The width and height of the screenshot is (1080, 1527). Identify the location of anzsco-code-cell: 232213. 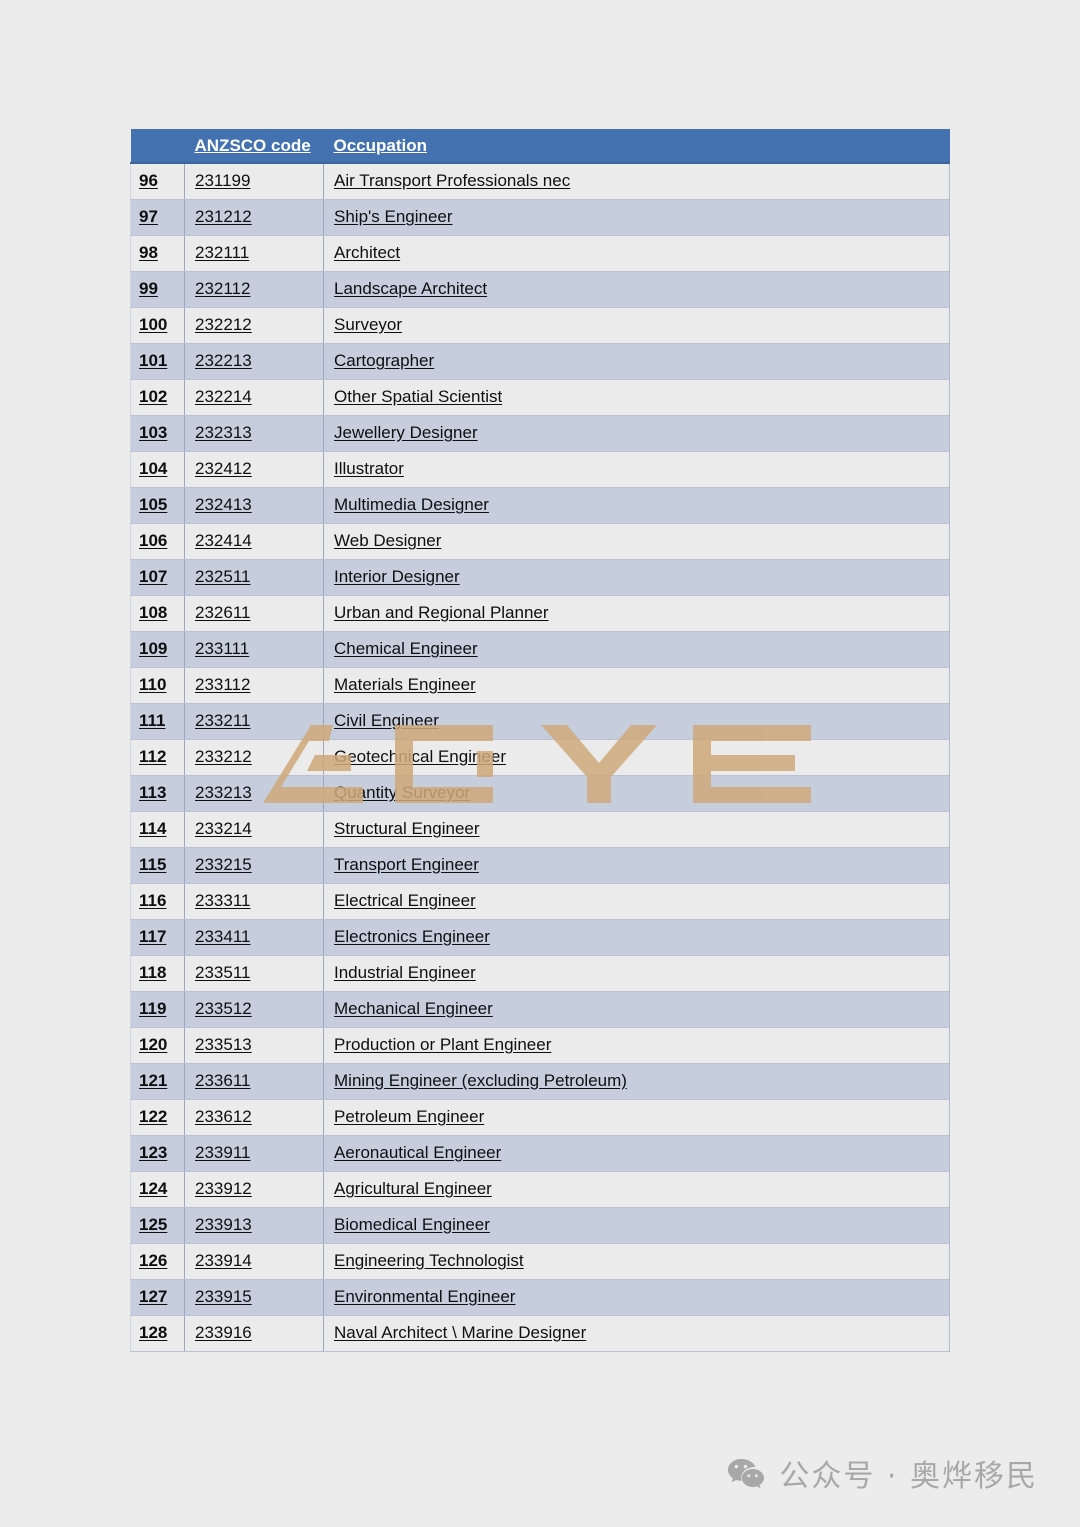
(254, 361).